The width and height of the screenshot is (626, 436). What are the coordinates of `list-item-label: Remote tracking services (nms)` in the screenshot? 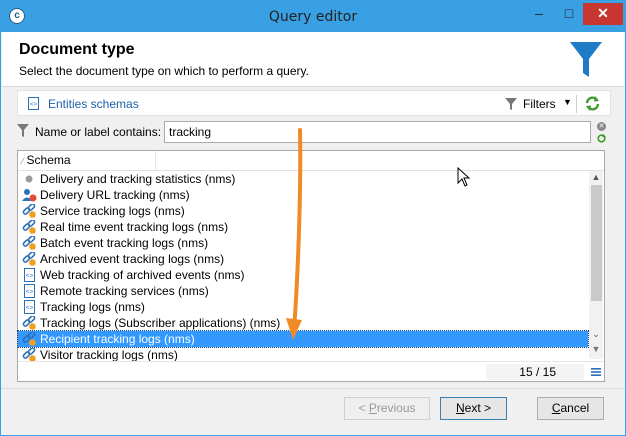 It's located at (124, 291).